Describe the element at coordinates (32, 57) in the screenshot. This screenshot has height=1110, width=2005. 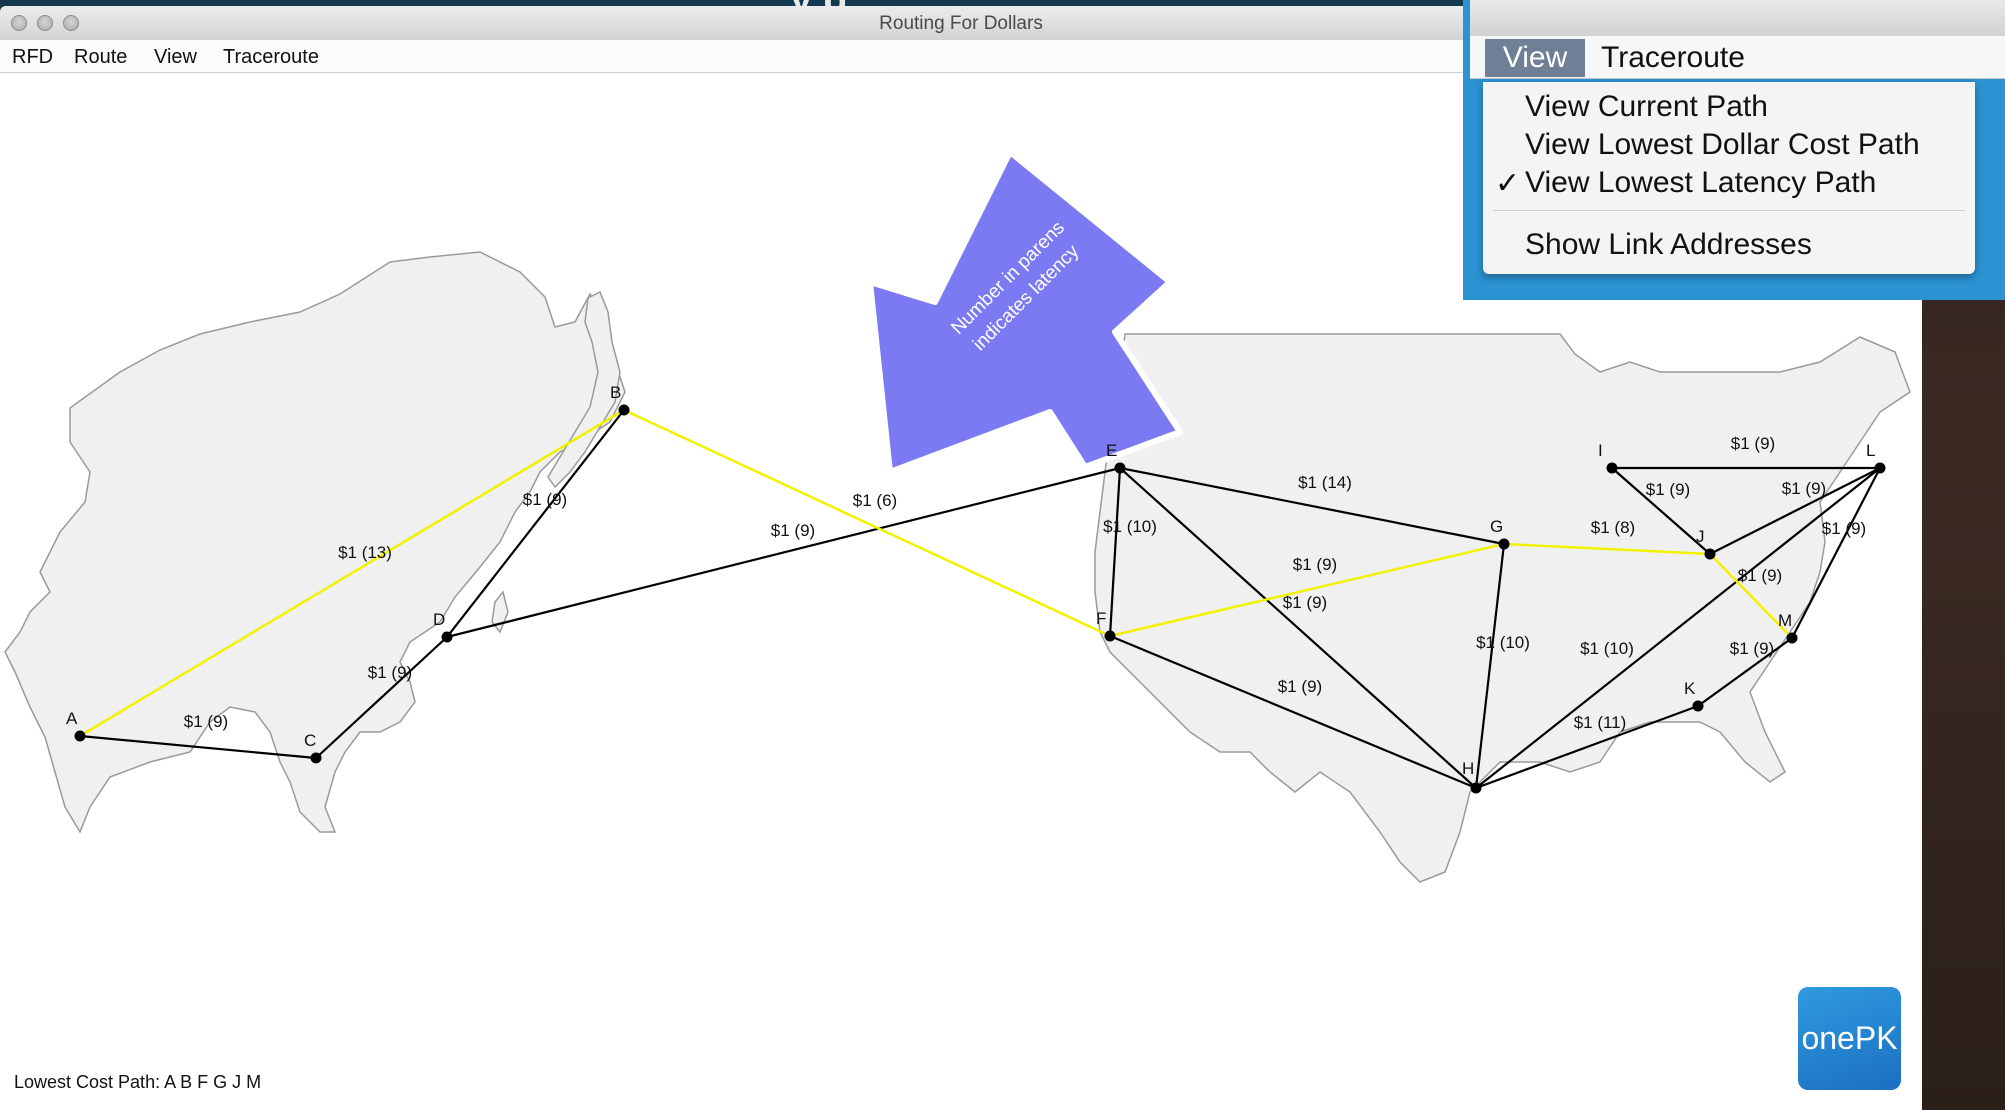
I see `menu-rfd: RFD` at that location.